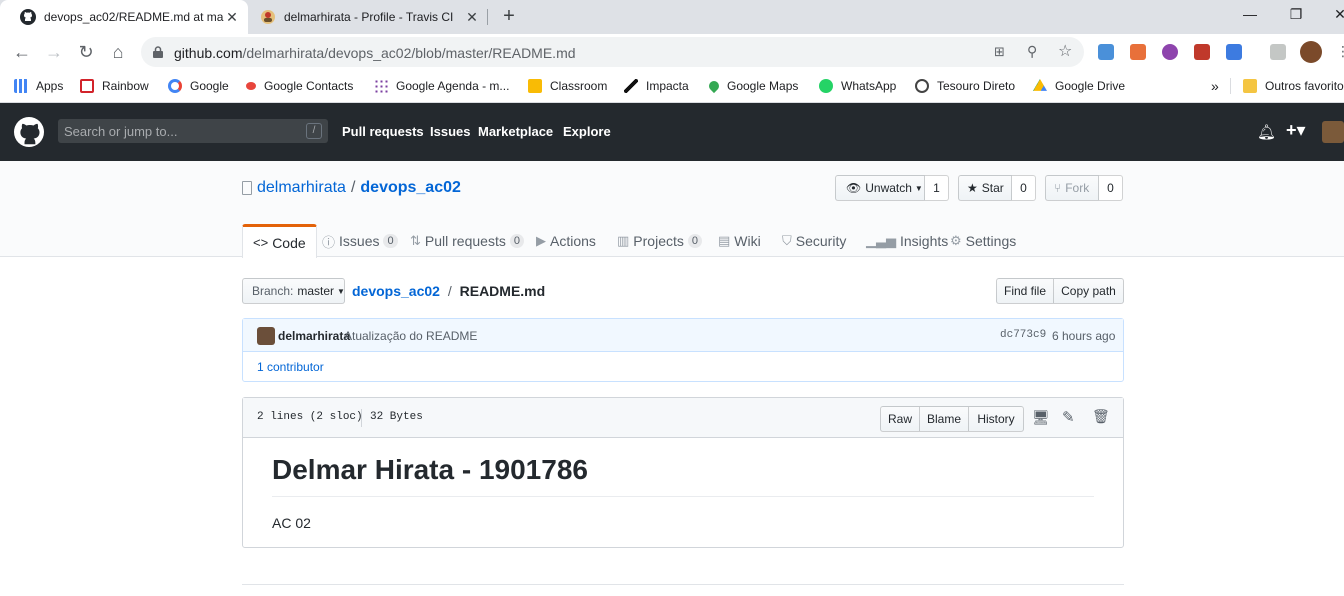 The width and height of the screenshot is (1344, 596). I want to click on bookmark-impacta: Impacta, so click(656, 86).